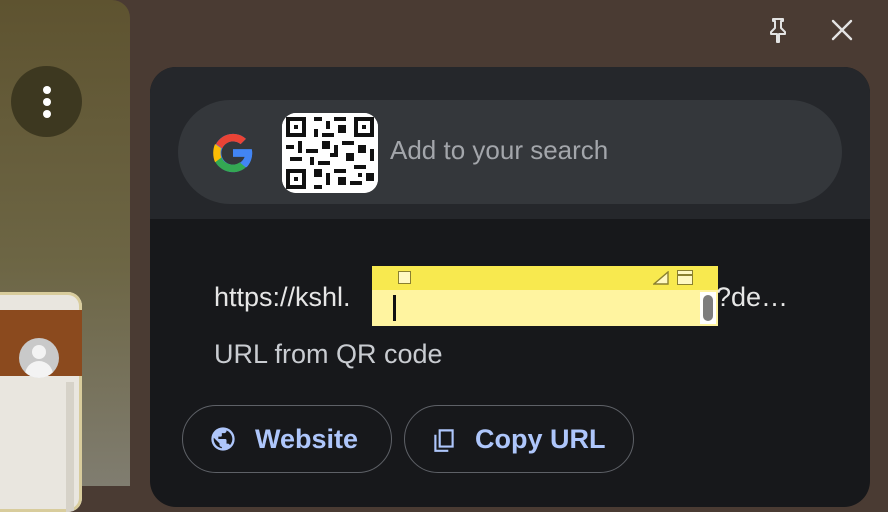  I want to click on sticky-note-titlebar, so click(545, 278).